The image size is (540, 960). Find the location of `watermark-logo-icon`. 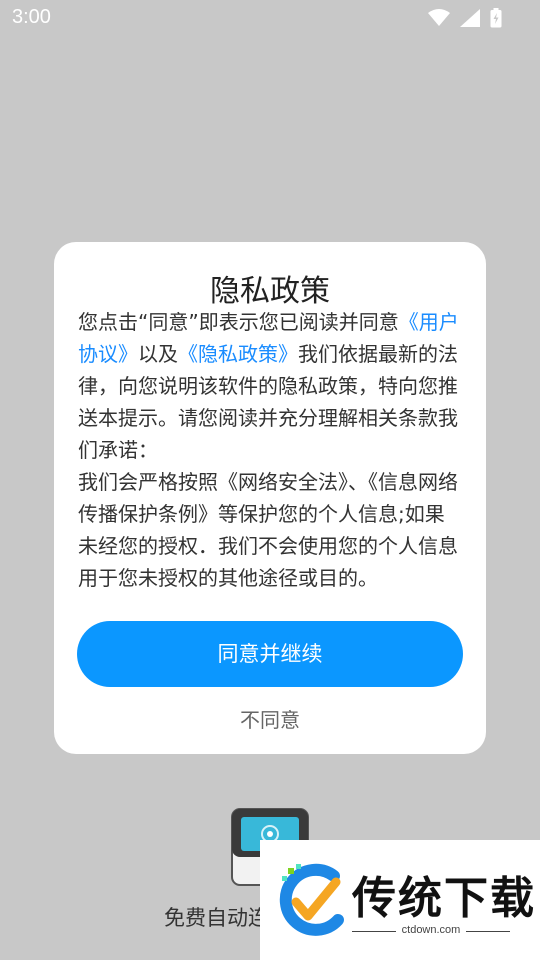

watermark-logo-icon is located at coordinates (312, 900).